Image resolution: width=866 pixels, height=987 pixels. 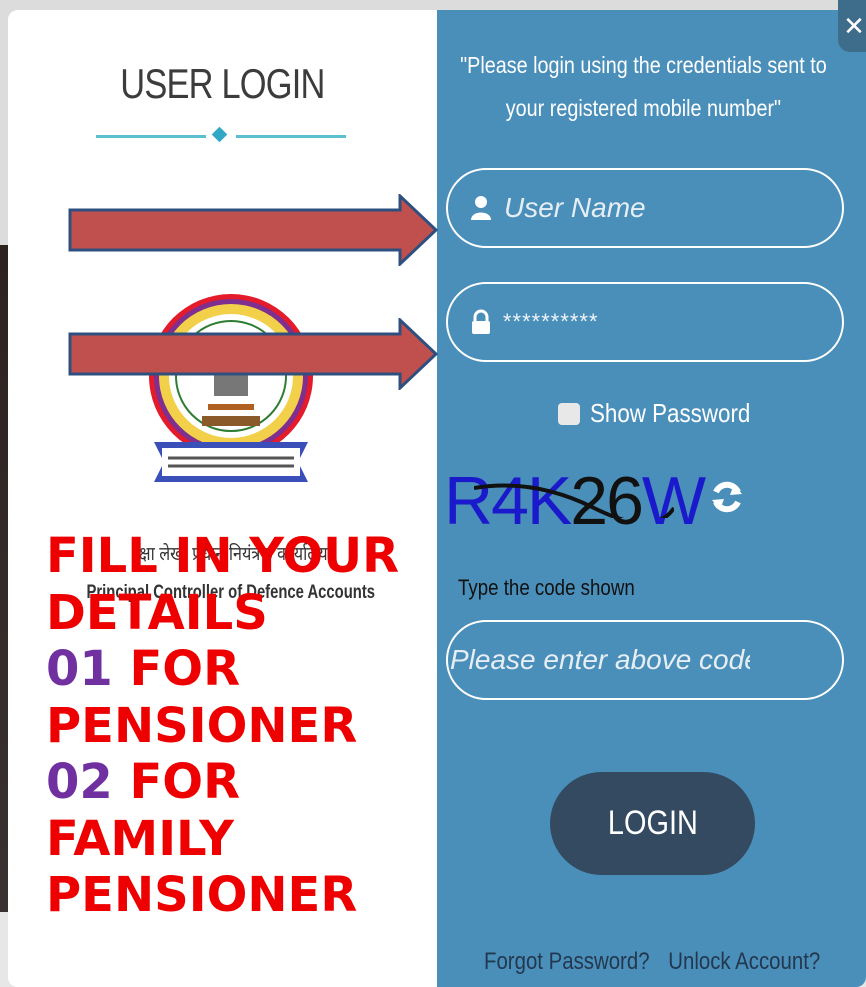 I want to click on unlock-account-link: Unlock Account?, so click(x=744, y=961).